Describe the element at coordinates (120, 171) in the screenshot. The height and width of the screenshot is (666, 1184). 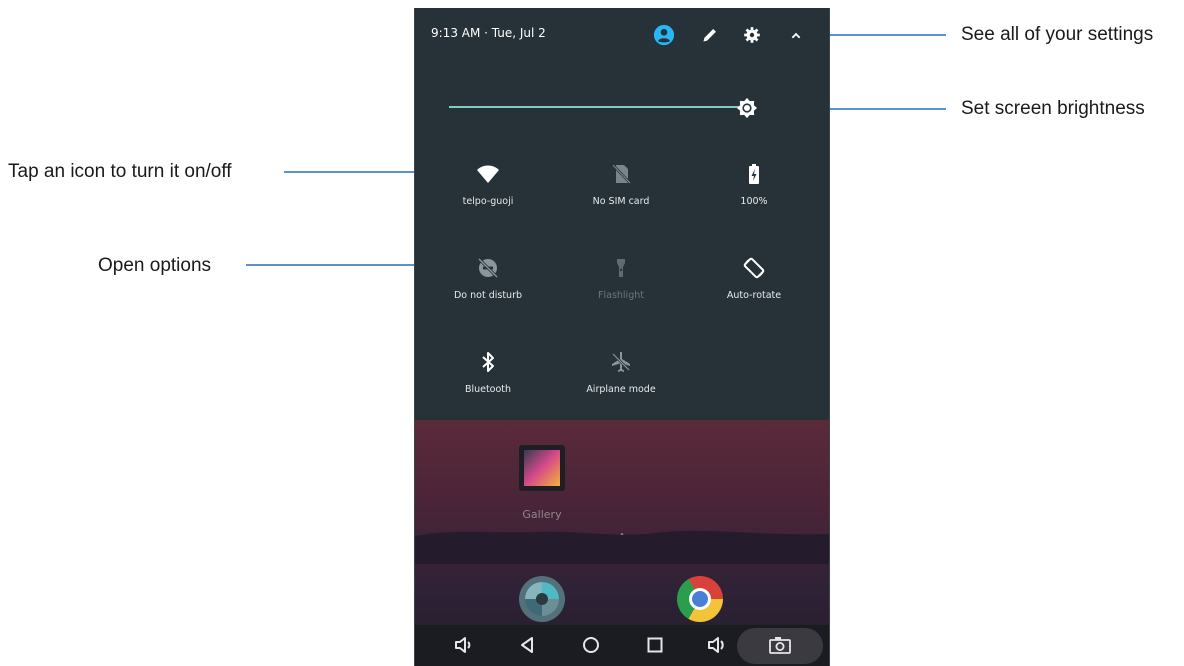
I see `annotation-tap-icon: Tap an icon to turn it on/off` at that location.